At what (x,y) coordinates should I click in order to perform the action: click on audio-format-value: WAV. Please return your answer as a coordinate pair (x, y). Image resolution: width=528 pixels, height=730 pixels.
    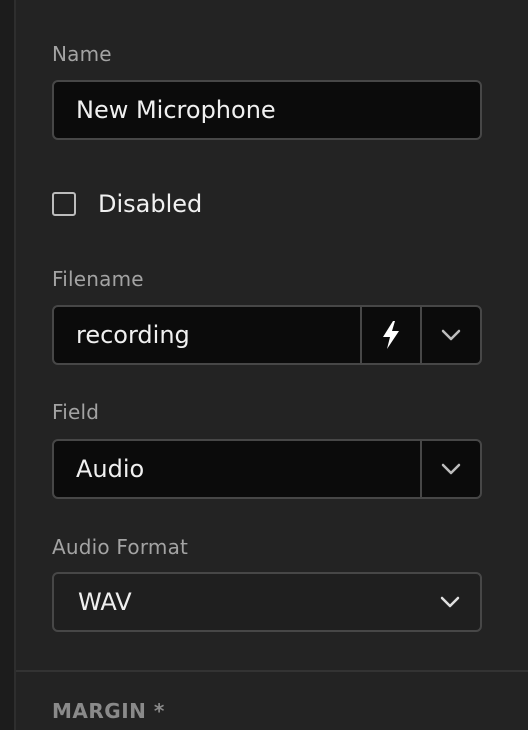
    Looking at the image, I should click on (105, 602).